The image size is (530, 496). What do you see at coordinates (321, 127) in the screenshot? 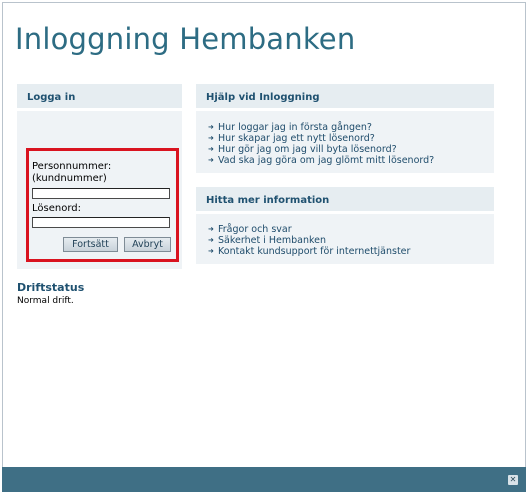
I see `help-link-first-login: ➜ Hur loggar jag in första gången?` at bounding box center [321, 127].